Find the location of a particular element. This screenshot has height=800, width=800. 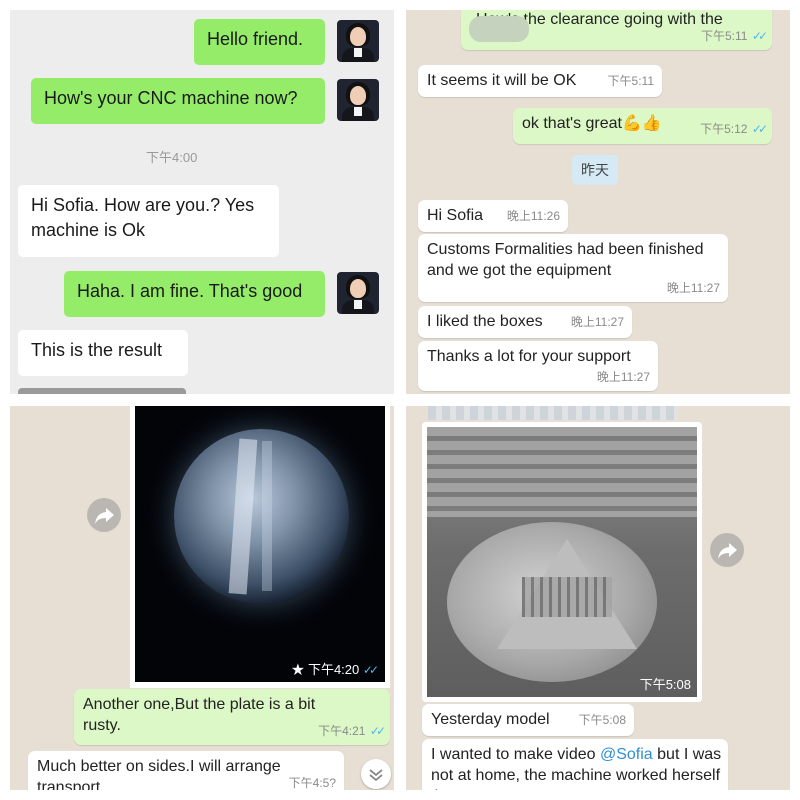

message-bubble-incoming: This is the result is located at coordinates (103, 353).